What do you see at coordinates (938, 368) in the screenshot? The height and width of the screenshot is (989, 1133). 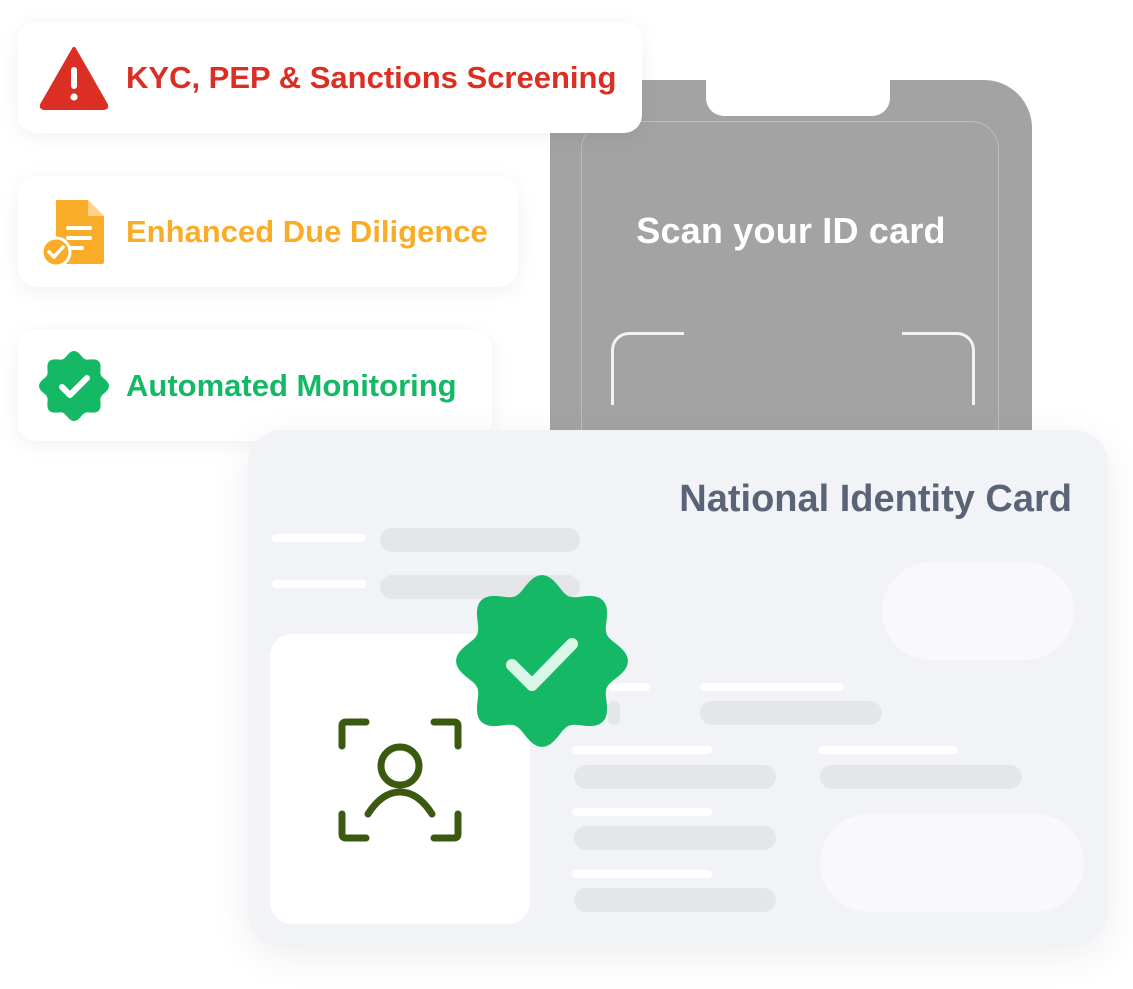 I see `scan-frame-corner-top-right` at bounding box center [938, 368].